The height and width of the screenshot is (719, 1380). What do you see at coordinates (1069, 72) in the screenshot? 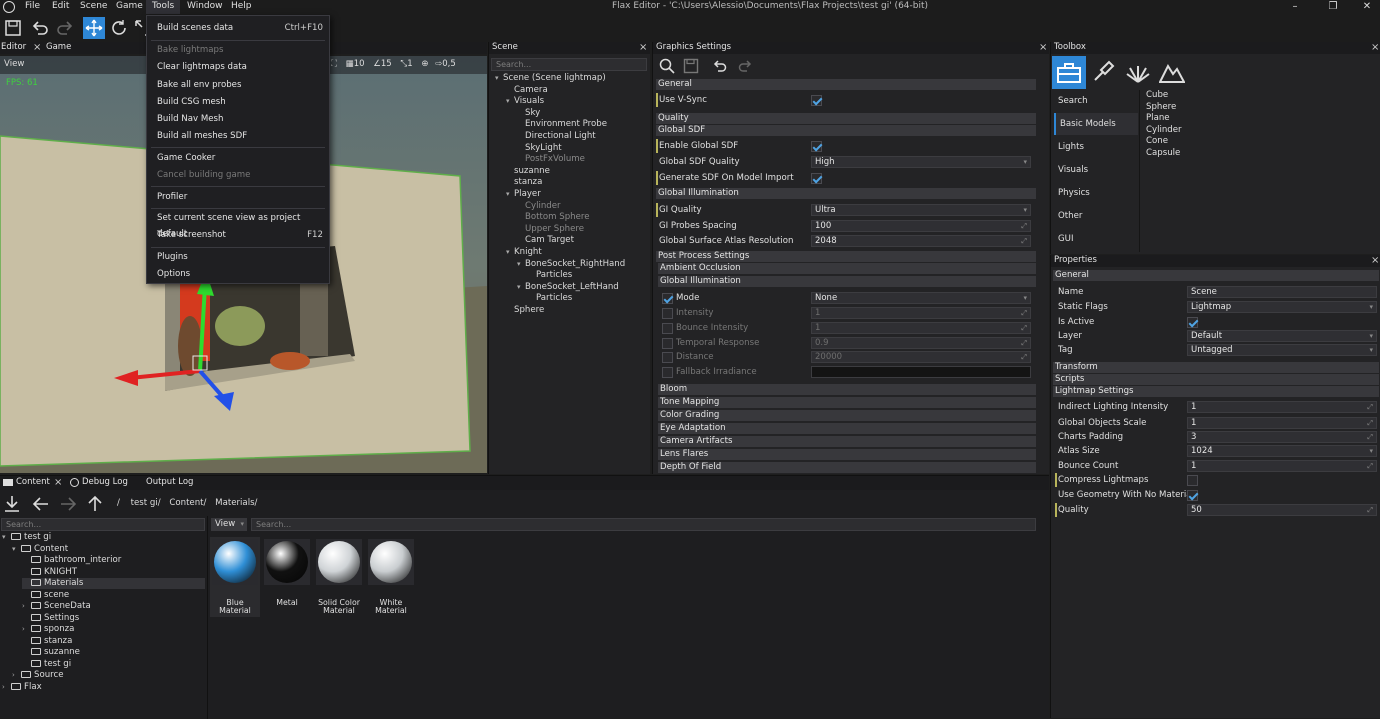
I see `toolbox-category-icon-selected` at bounding box center [1069, 72].